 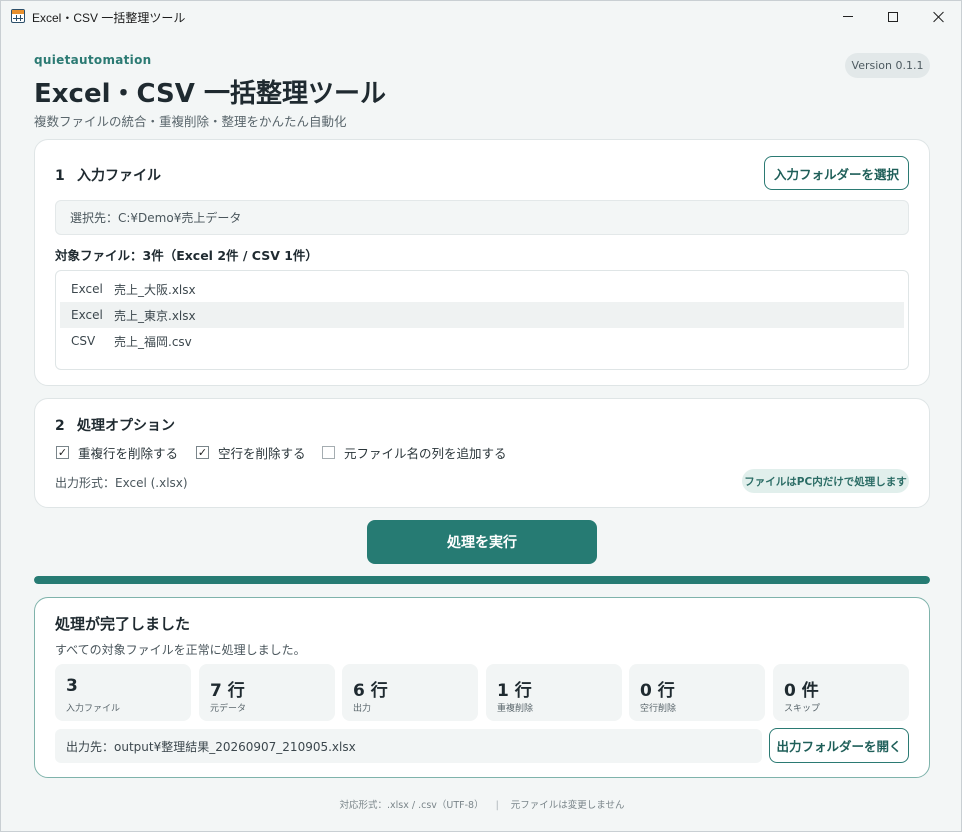 I want to click on local-processing-badge: ファイルはPC内だけで処理します, so click(x=825, y=481).